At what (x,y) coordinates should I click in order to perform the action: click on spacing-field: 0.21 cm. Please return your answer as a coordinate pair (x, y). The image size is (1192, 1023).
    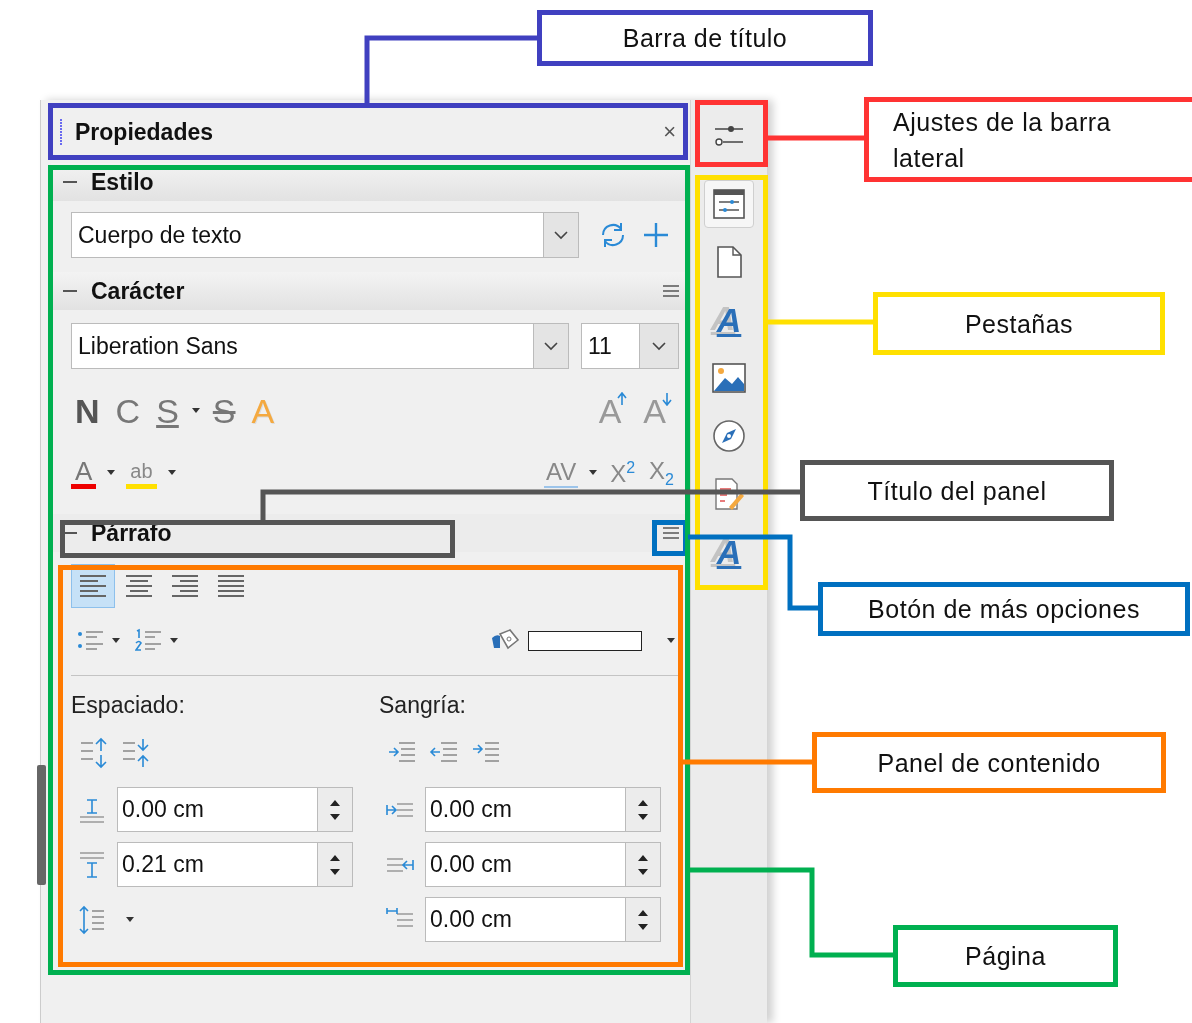
    Looking at the image, I should click on (217, 864).